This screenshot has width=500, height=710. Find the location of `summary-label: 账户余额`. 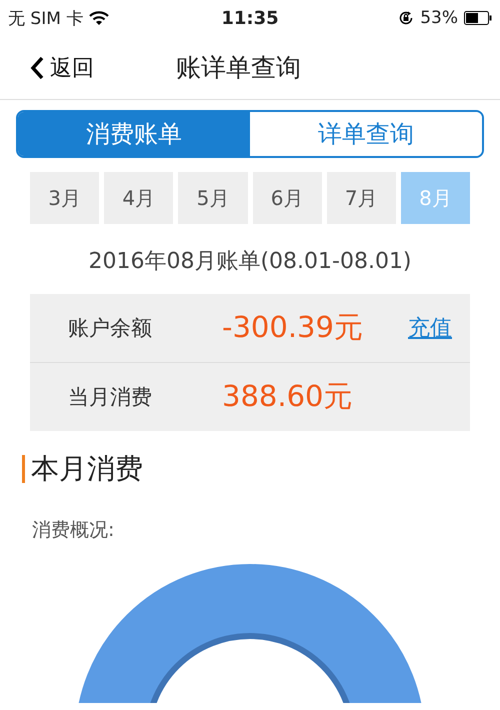

summary-label: 账户余额 is located at coordinates (110, 328).